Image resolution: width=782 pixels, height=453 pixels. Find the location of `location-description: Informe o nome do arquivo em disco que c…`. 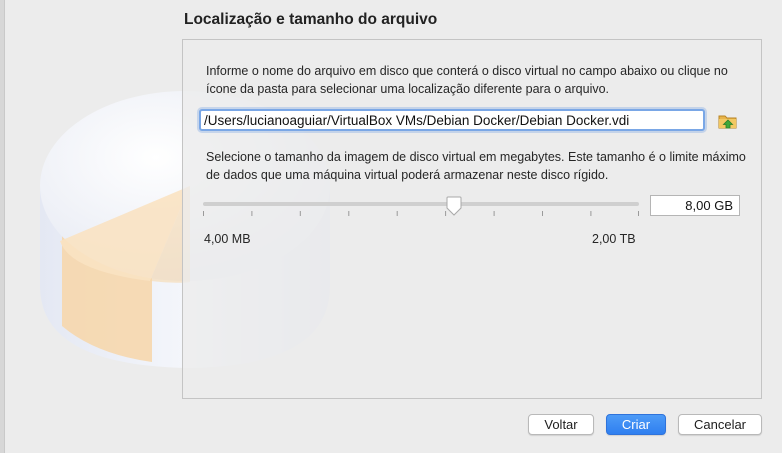

location-description: Informe o nome do arquivo em disco que c… is located at coordinates (467, 80).